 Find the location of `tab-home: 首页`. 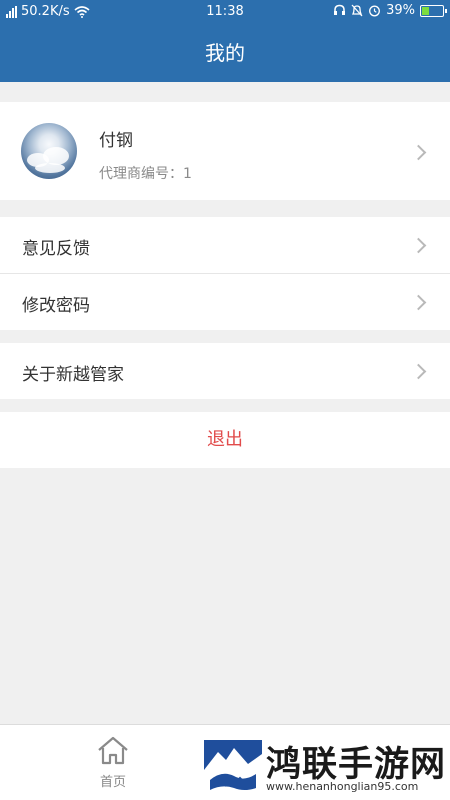

tab-home: 首页 is located at coordinates (113, 763).